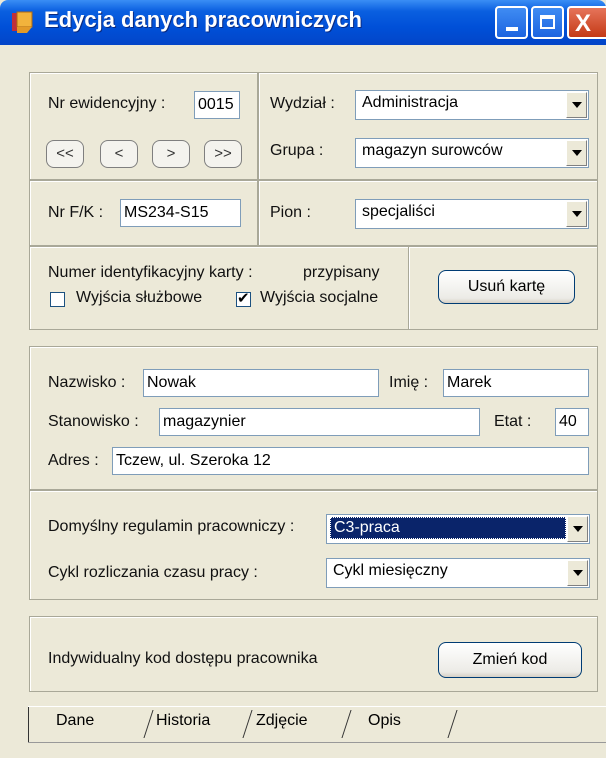  I want to click on maximize-button, so click(547, 22).